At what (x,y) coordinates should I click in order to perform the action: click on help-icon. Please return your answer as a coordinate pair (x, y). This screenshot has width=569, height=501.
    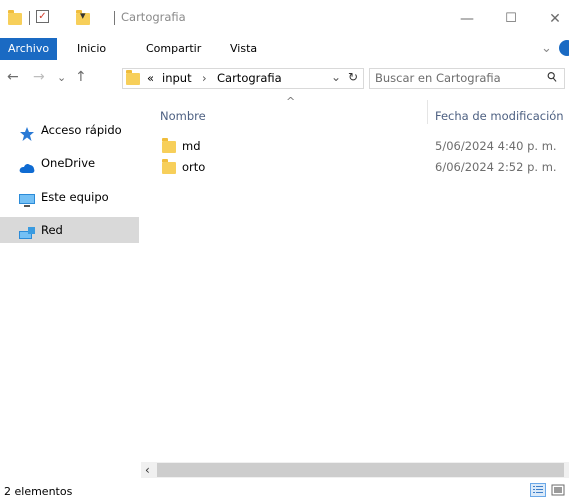
    Looking at the image, I should click on (564, 48).